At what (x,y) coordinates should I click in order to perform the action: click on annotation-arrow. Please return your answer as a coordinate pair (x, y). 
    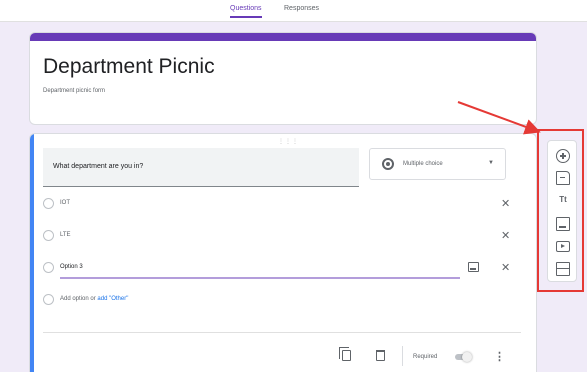
    Looking at the image, I should click on (499, 118).